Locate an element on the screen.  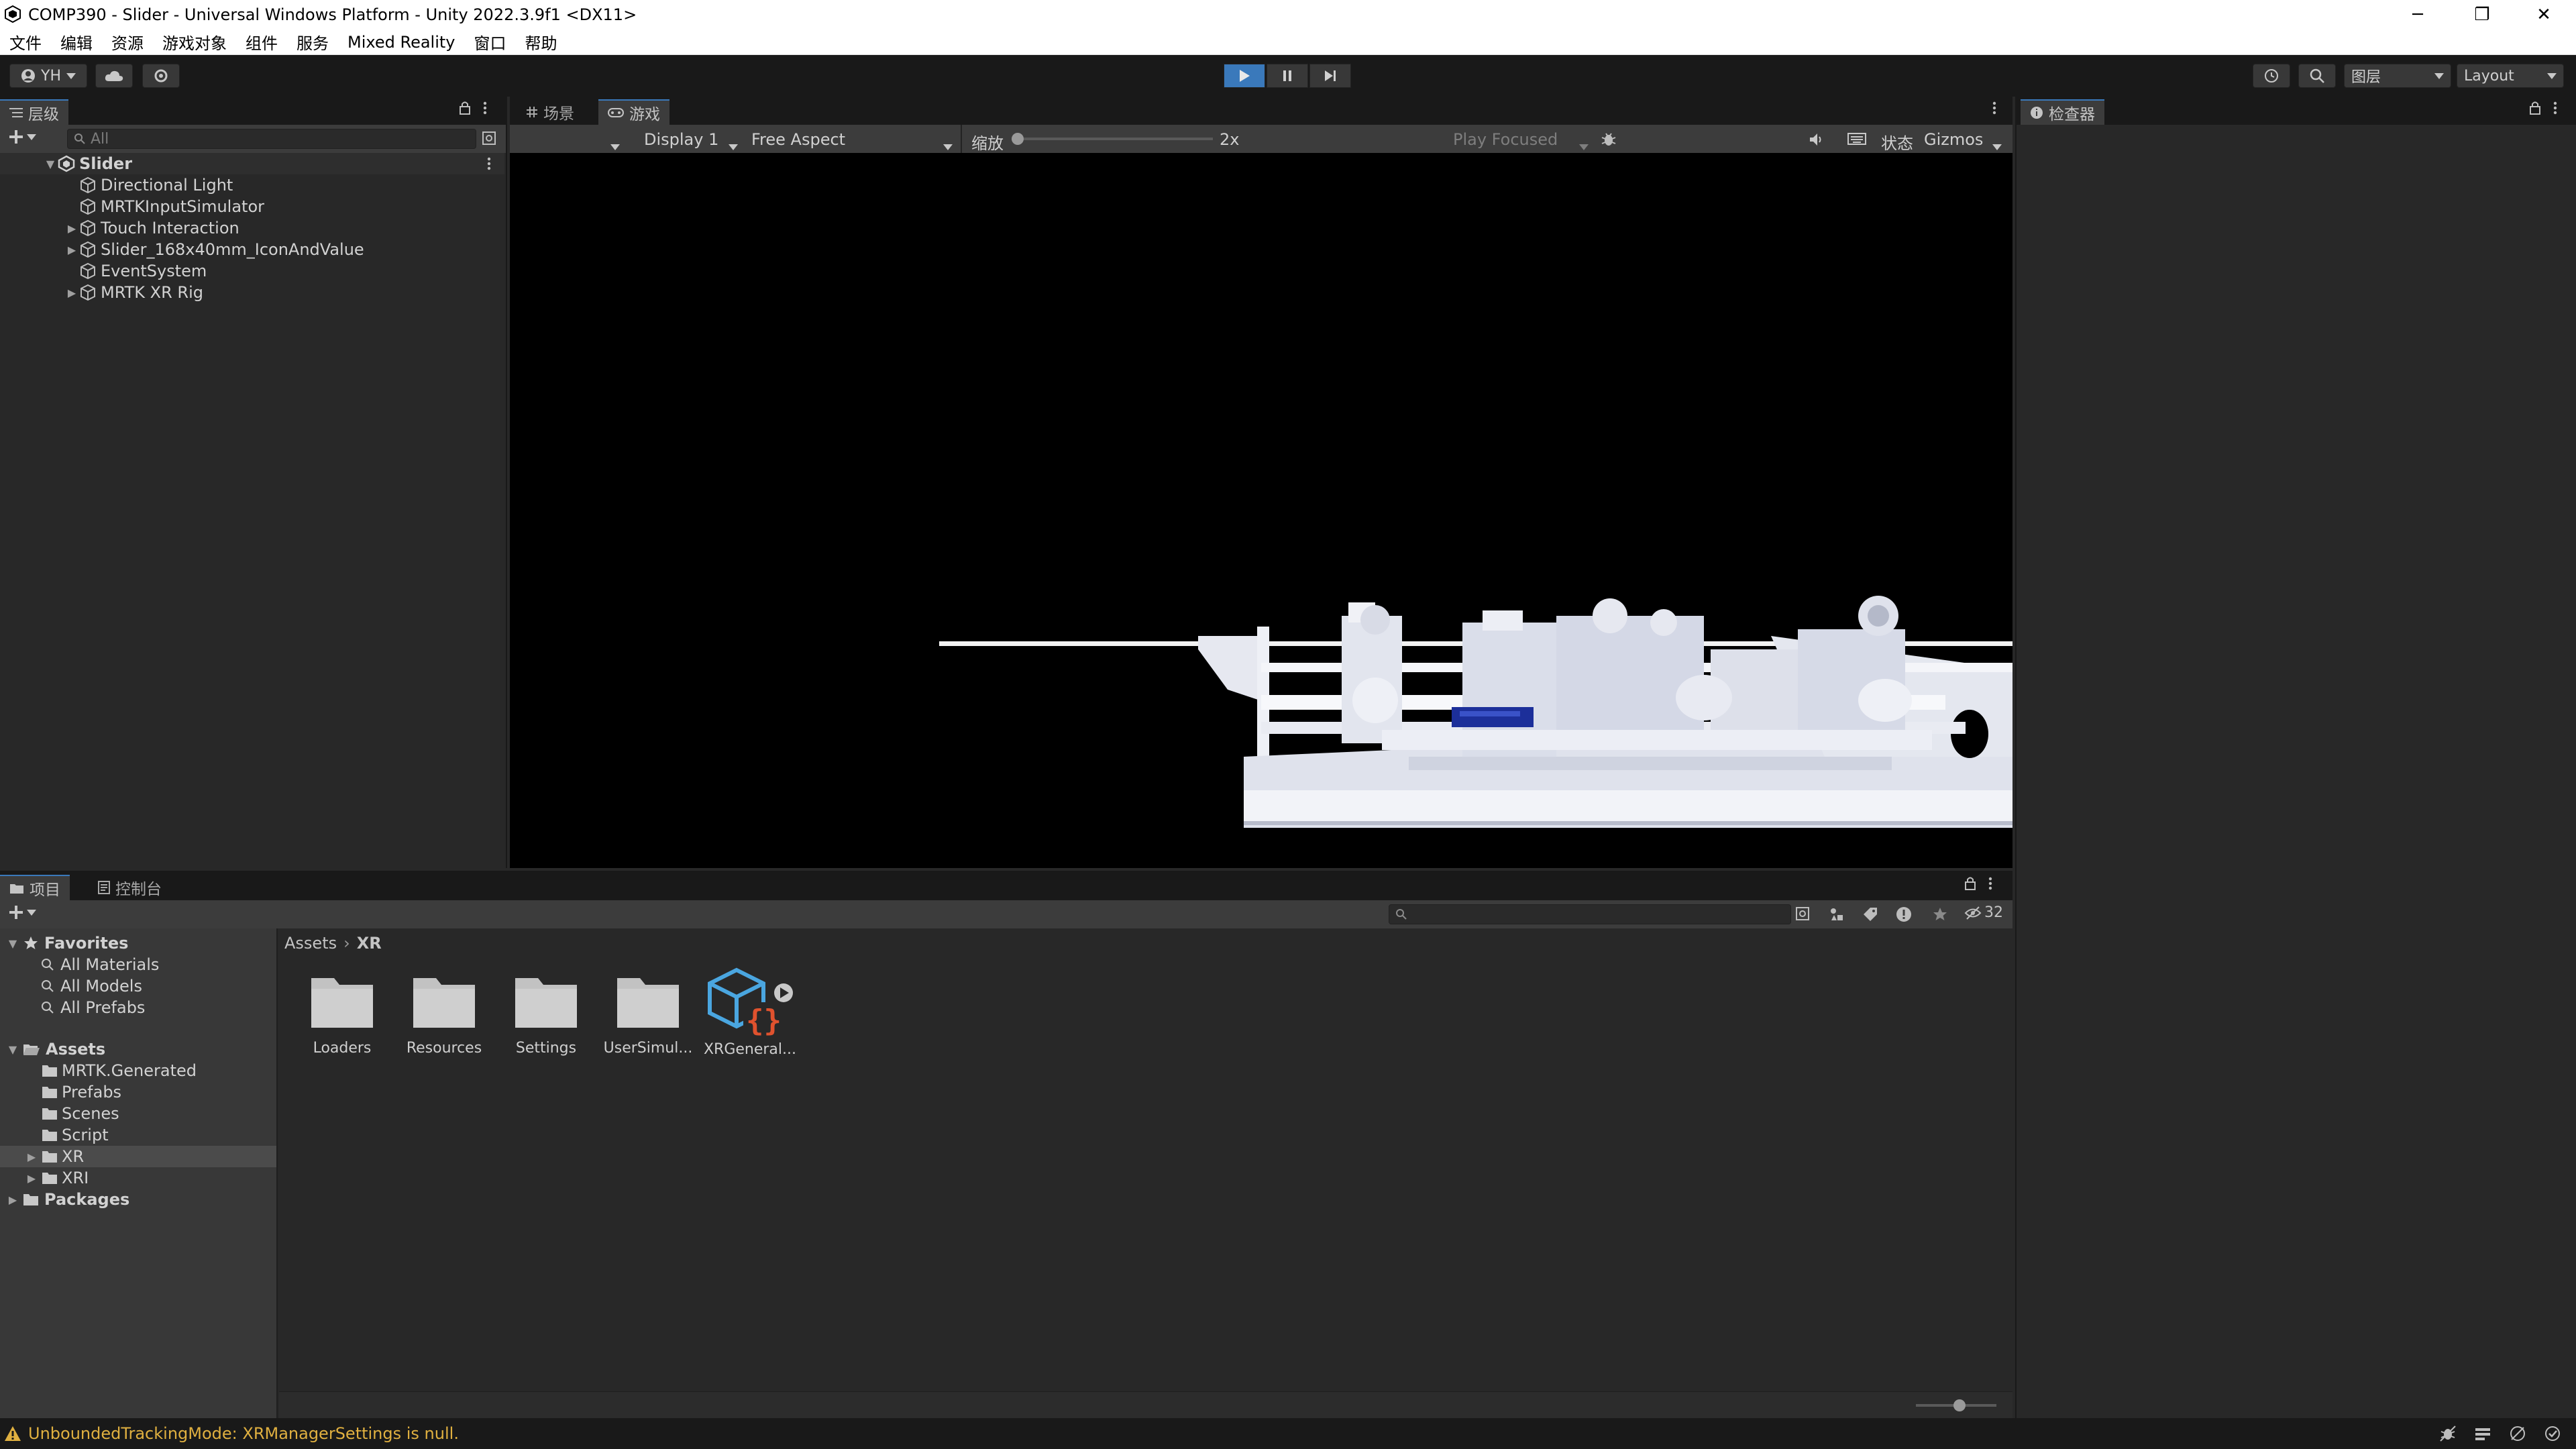
hierarchy-item: EventSystem is located at coordinates (135, 271).